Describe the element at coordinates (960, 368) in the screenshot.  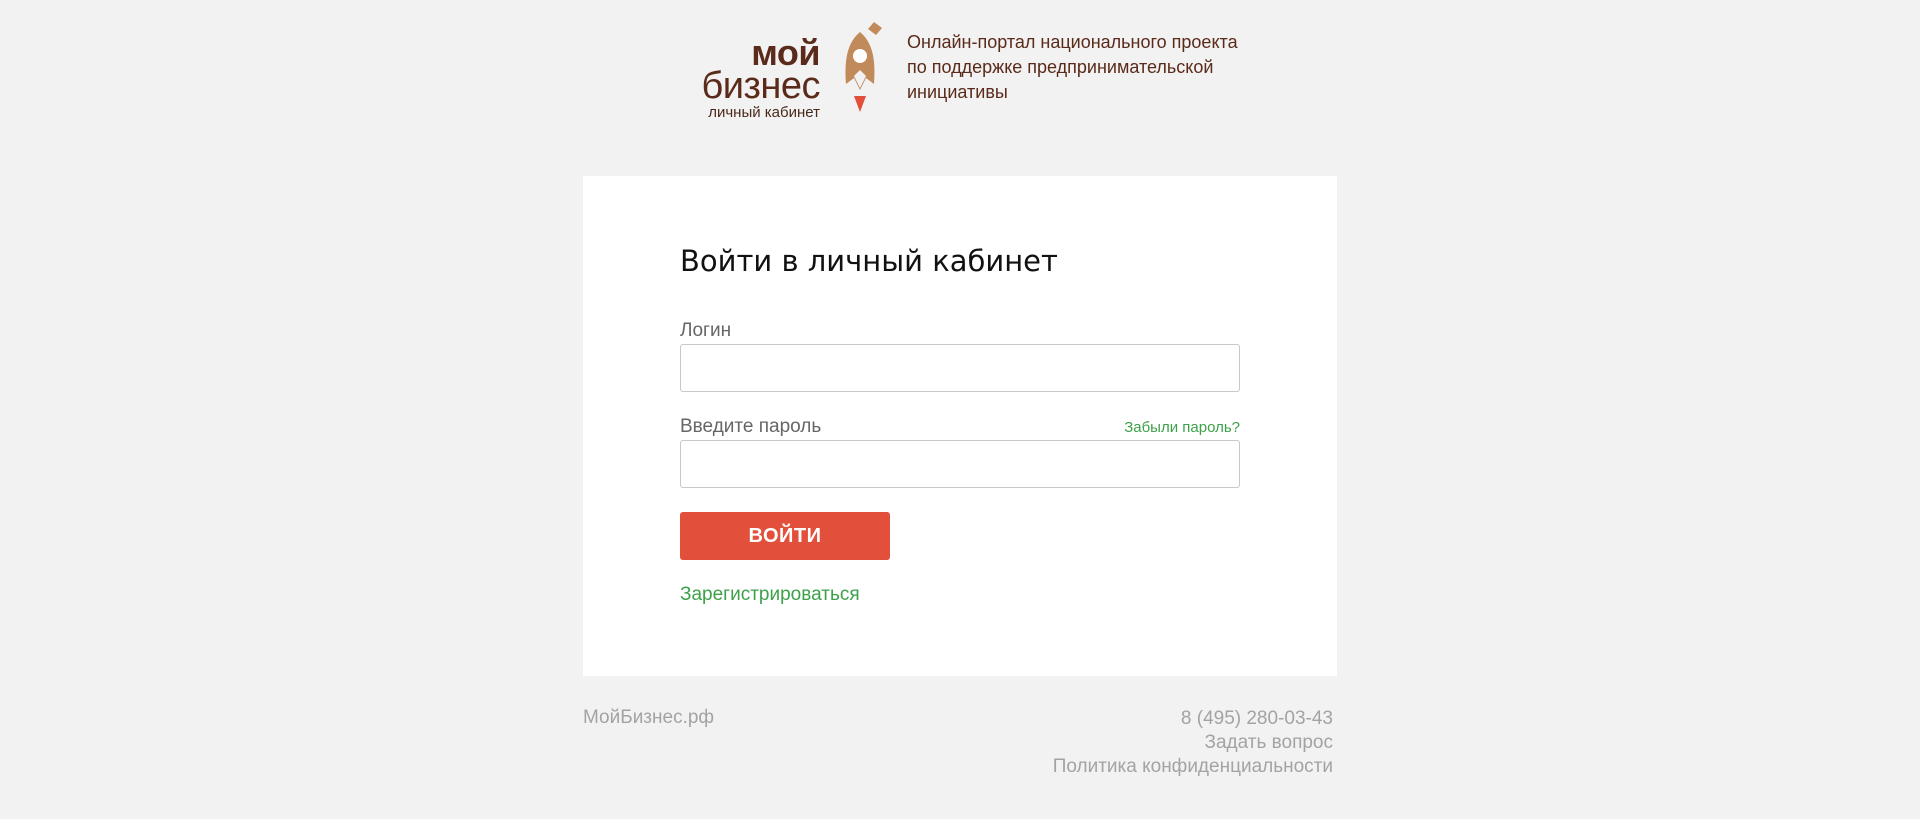
I see `login-input` at that location.